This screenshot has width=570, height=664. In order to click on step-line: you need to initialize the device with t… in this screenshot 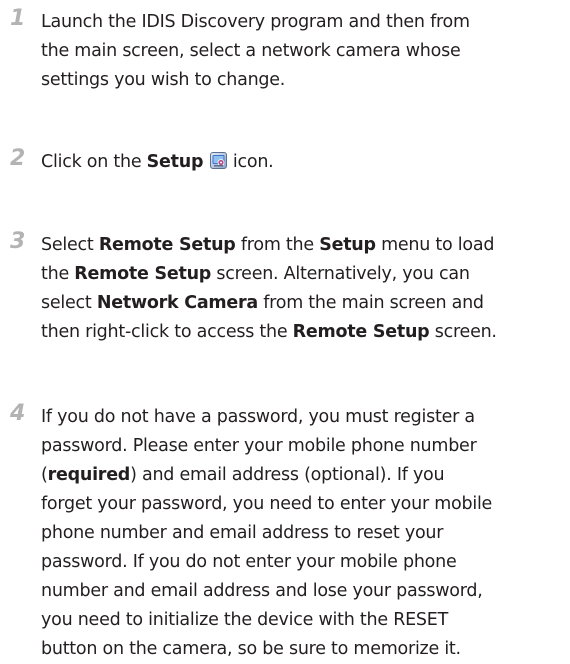, I will do `click(245, 620)`.